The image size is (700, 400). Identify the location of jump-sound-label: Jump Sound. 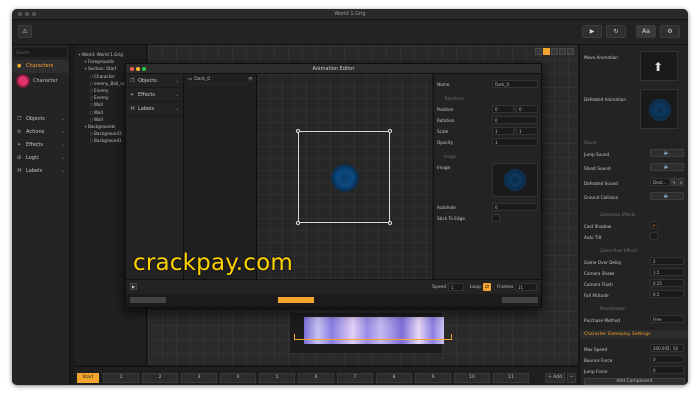
(597, 154).